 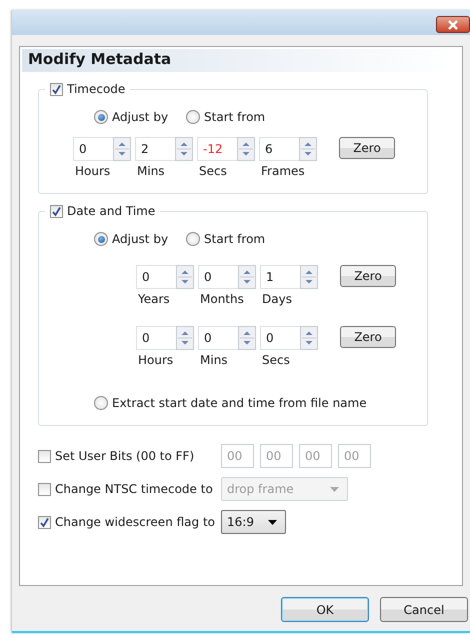 What do you see at coordinates (124, 456) in the screenshot?
I see `checkbox-label: Set User Bits (00 to FF)` at bounding box center [124, 456].